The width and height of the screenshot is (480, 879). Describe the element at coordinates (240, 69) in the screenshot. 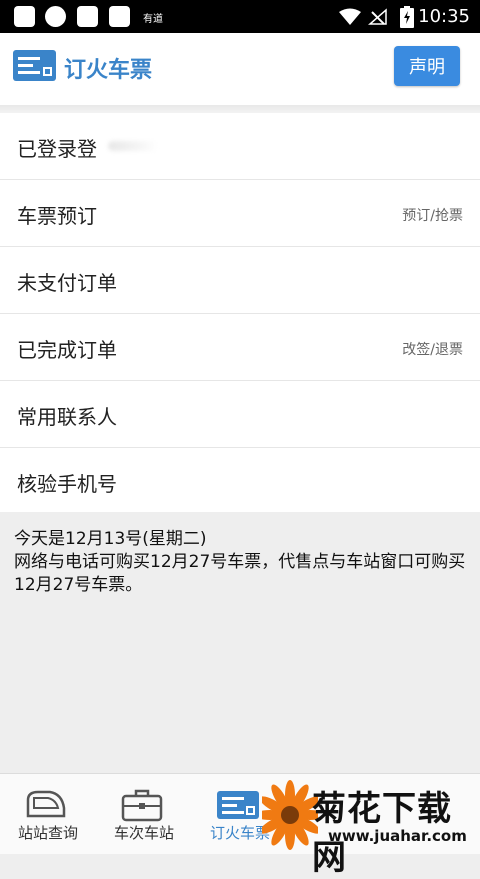

I see `app-header: 订火车票 声明` at that location.